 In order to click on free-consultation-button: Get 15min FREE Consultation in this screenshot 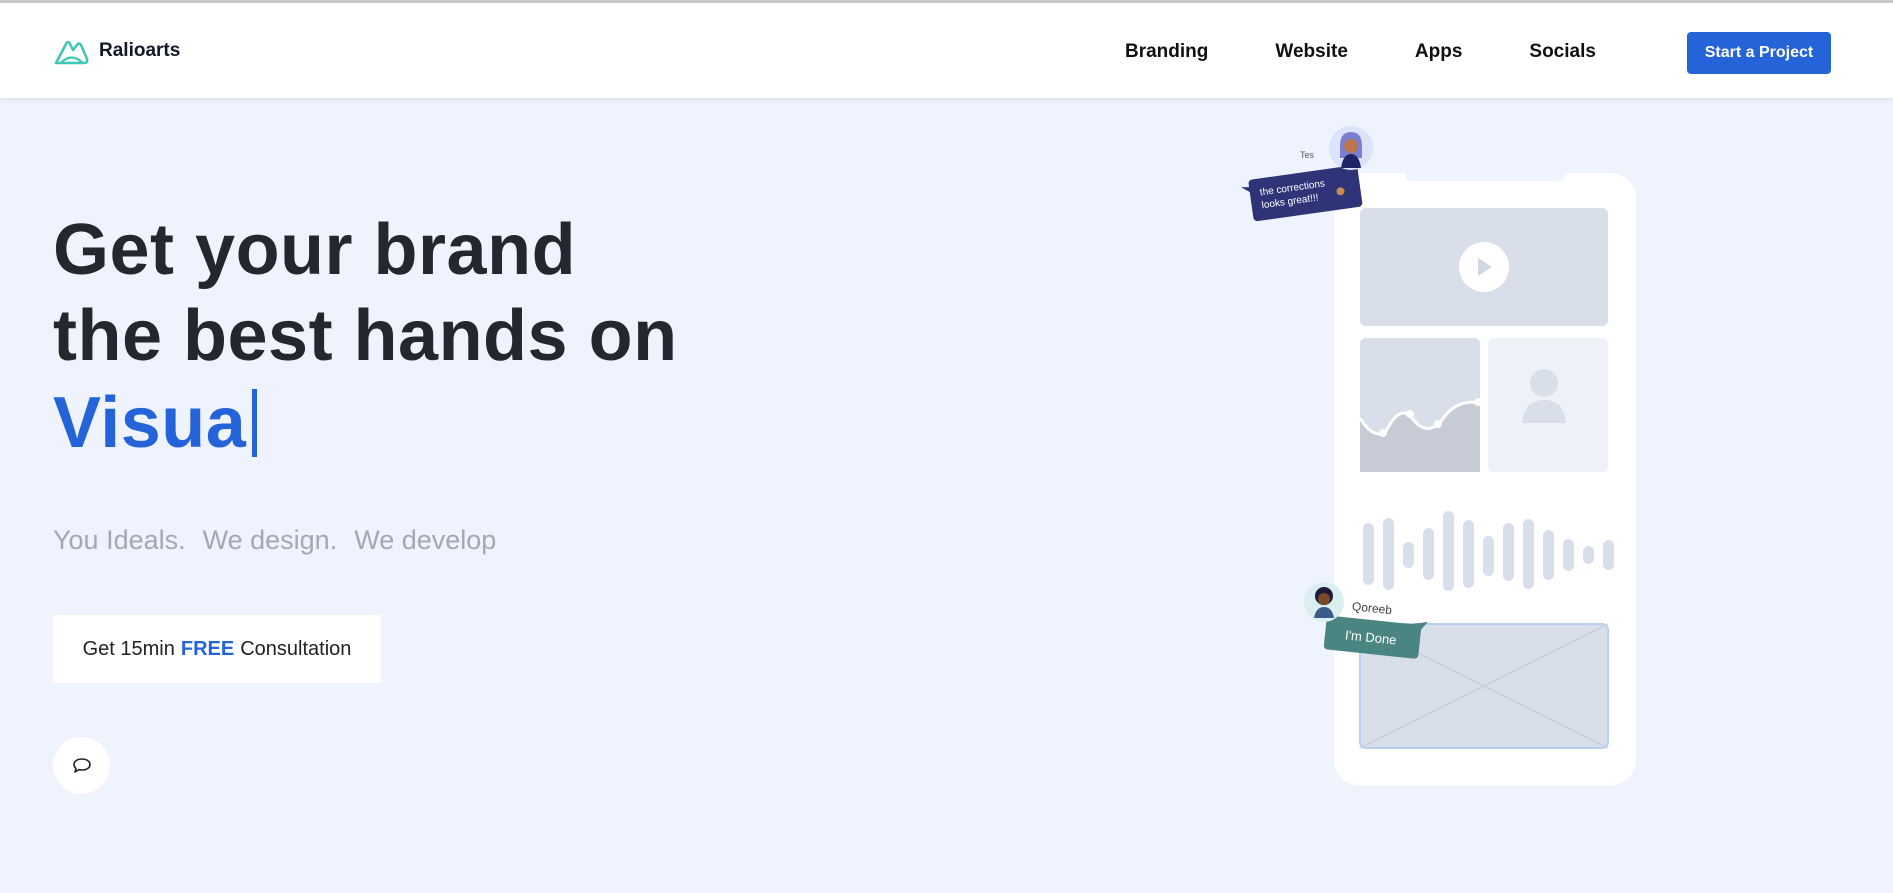, I will do `click(217, 649)`.